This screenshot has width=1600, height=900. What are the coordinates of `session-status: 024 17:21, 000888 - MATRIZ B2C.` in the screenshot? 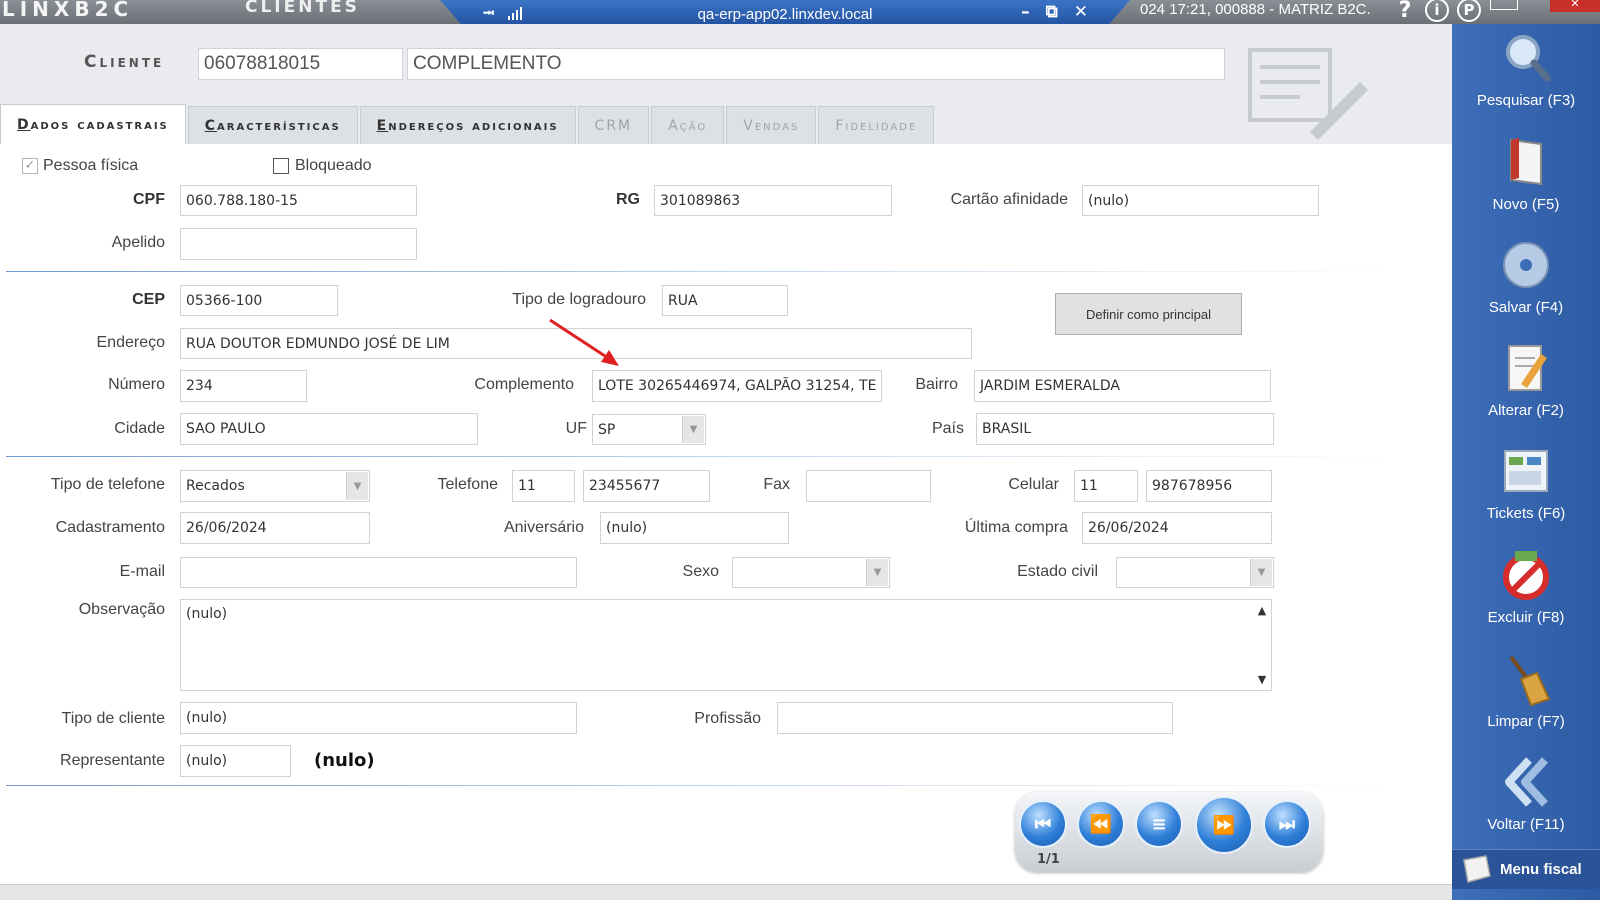 It's located at (1255, 9).